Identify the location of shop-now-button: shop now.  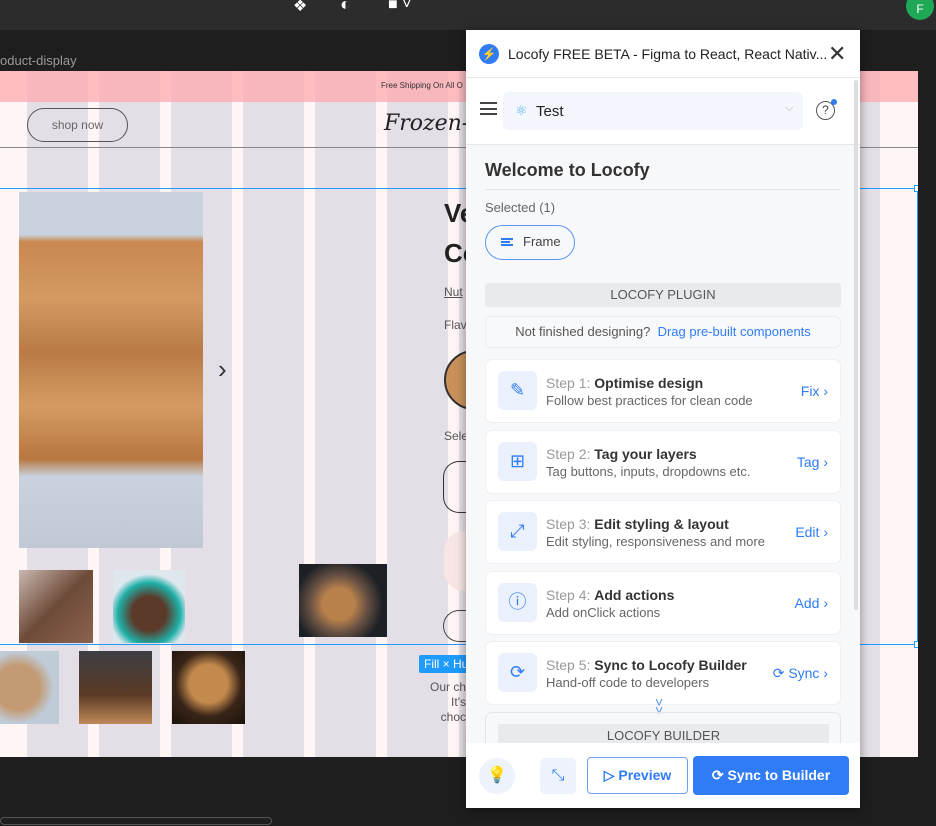
(77, 125).